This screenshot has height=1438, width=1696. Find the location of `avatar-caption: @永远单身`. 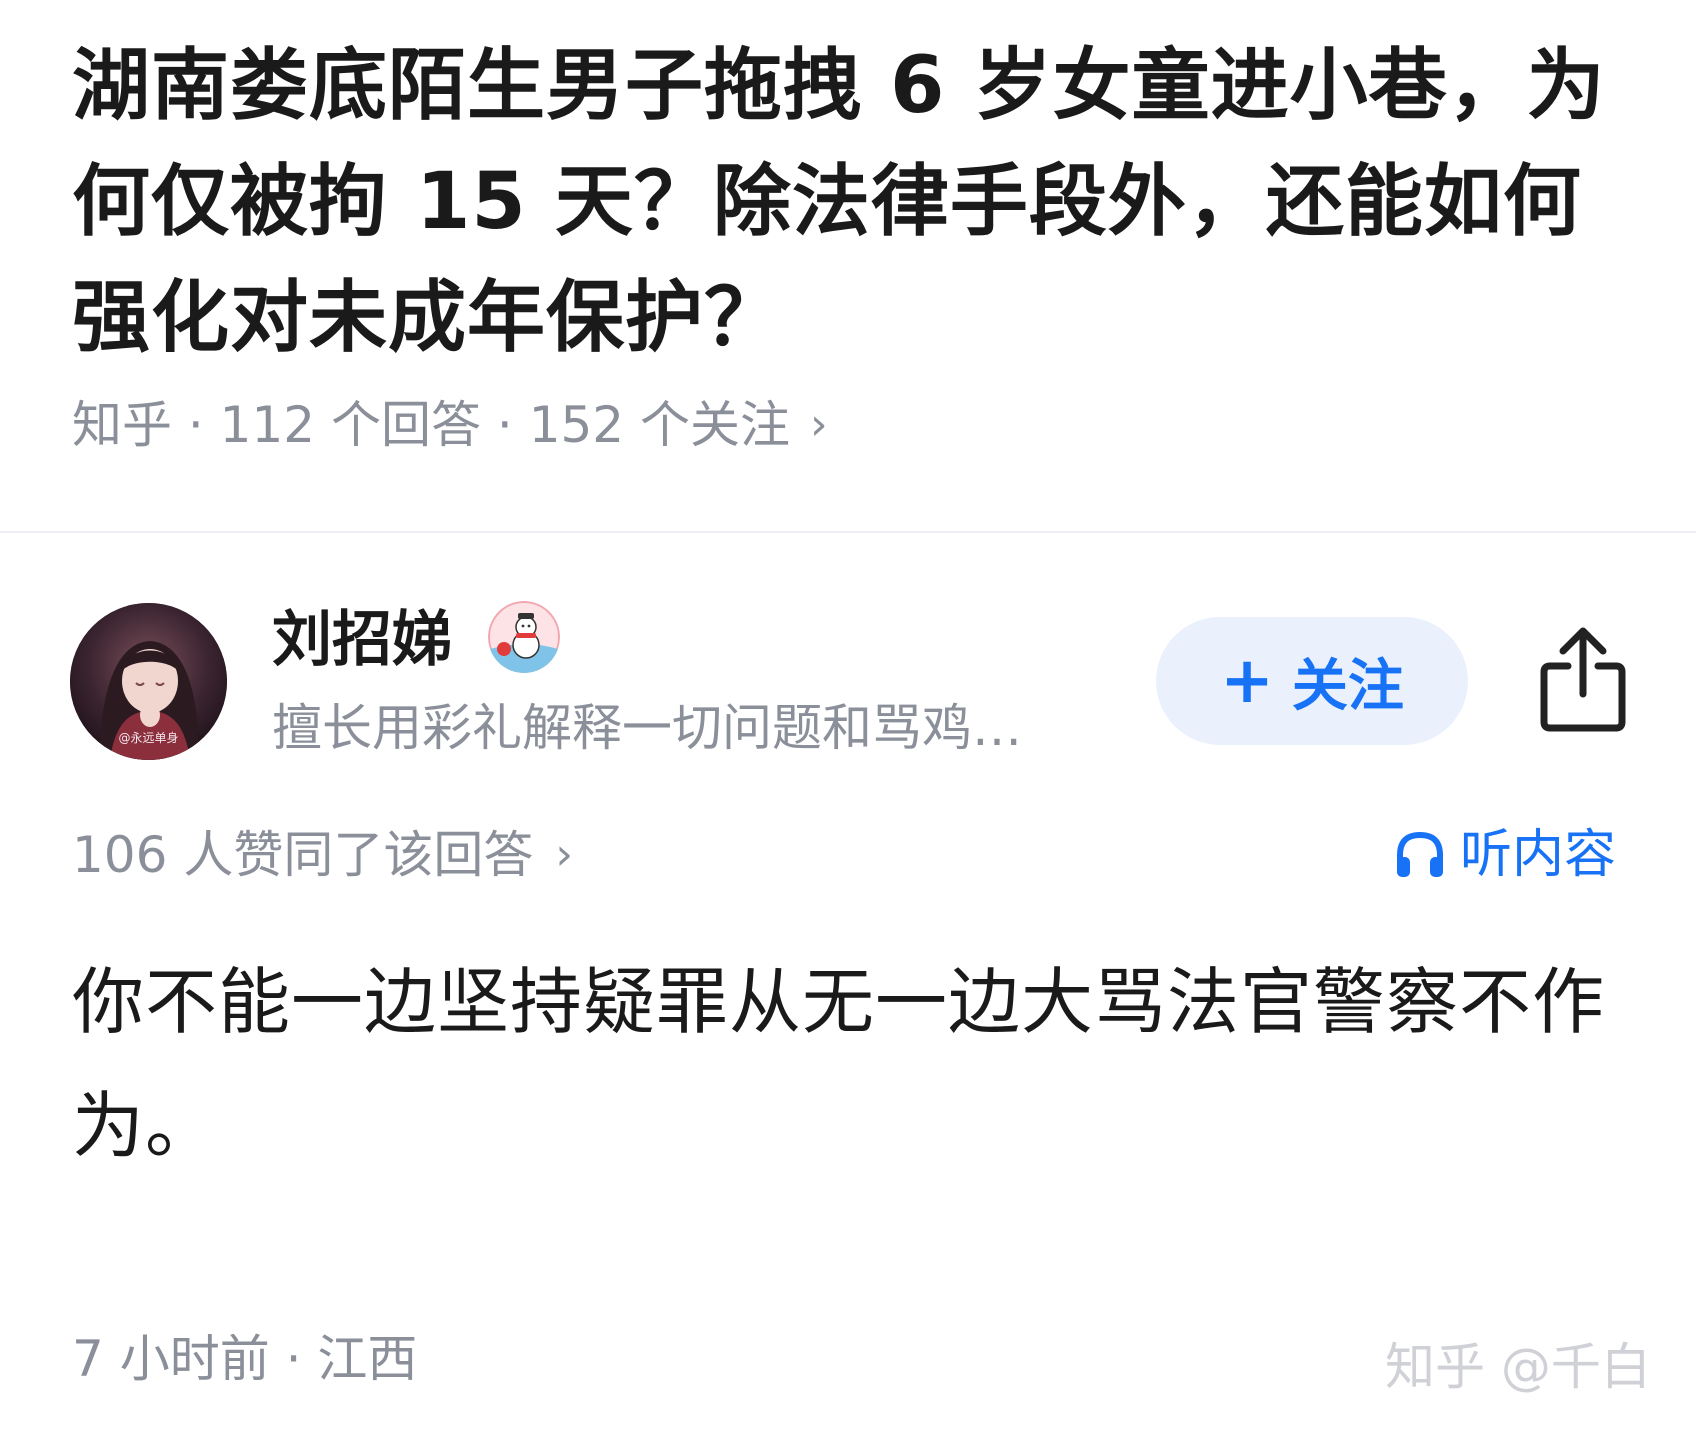

avatar-caption: @永远单身 is located at coordinates (148, 738).